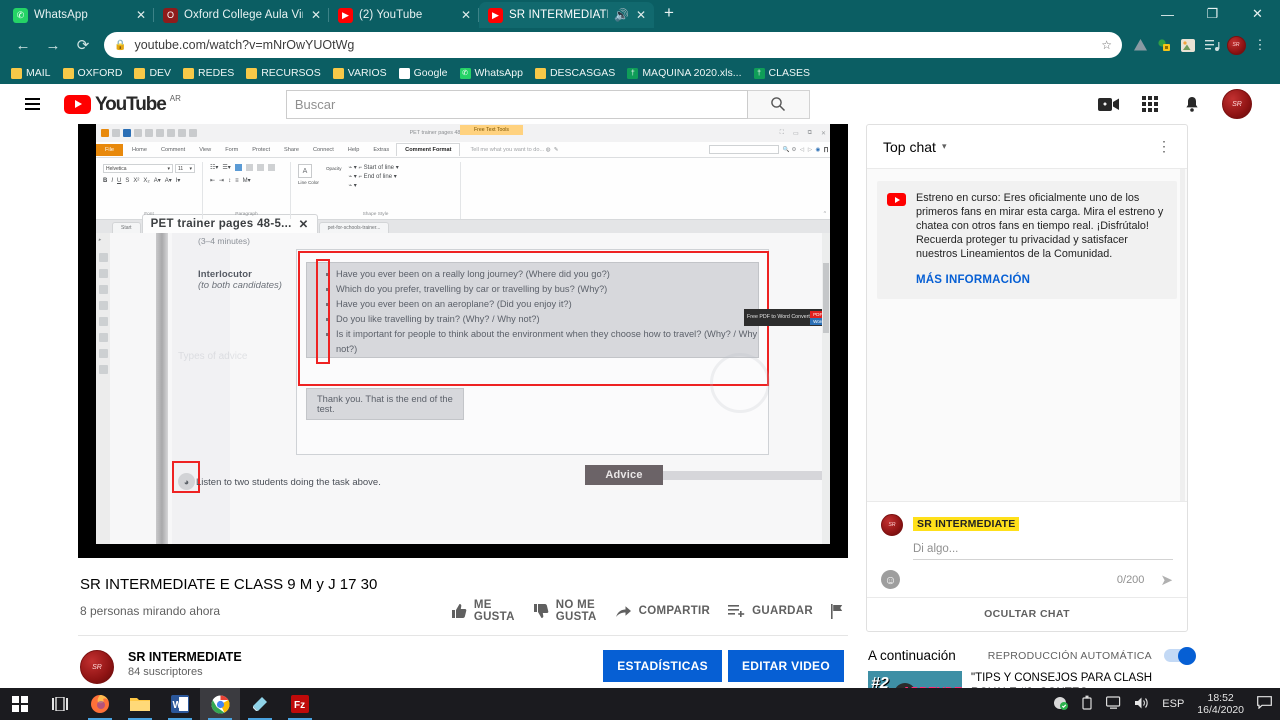 Image resolution: width=1280 pixels, height=720 pixels. I want to click on close-window-button: ✕, so click(1257, 14).